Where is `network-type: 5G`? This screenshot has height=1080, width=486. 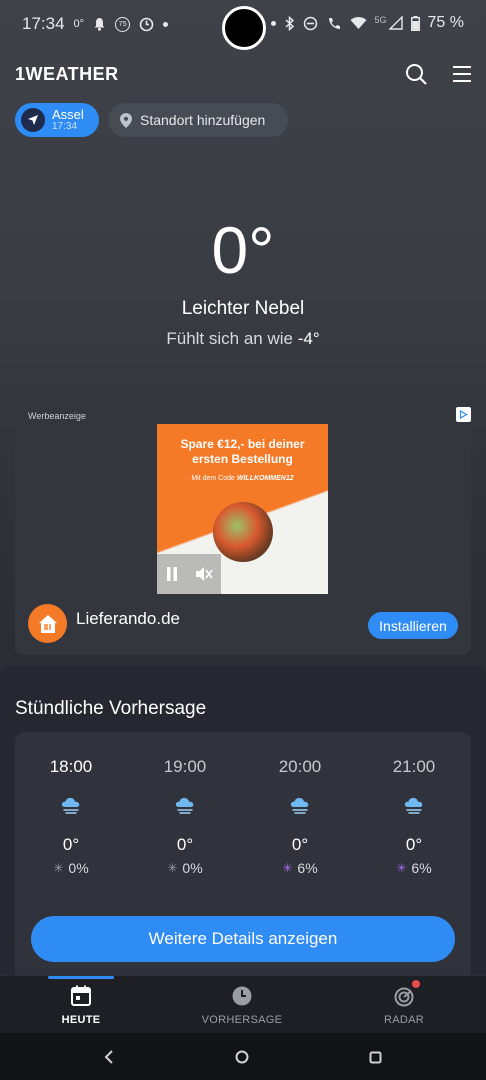 network-type: 5G is located at coordinates (380, 20).